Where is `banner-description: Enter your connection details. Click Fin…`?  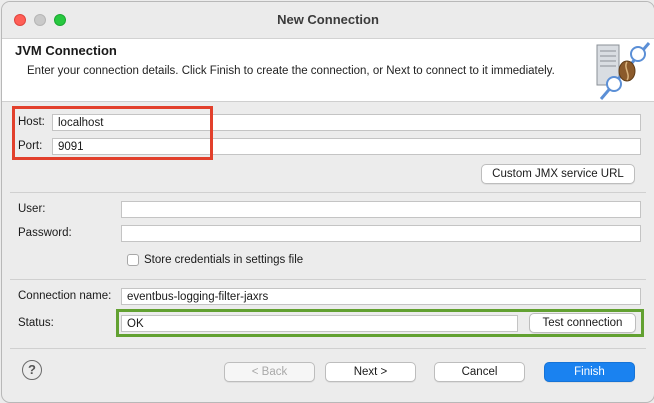
banner-description: Enter your connection details. Click Fin… is located at coordinates (291, 71).